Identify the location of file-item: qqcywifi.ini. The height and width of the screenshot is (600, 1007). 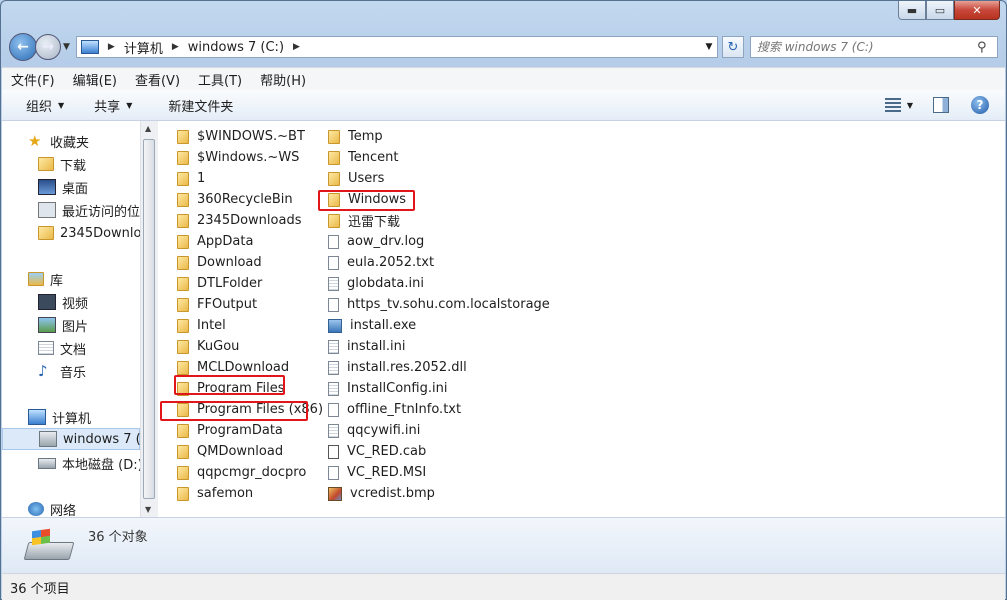
(374, 430).